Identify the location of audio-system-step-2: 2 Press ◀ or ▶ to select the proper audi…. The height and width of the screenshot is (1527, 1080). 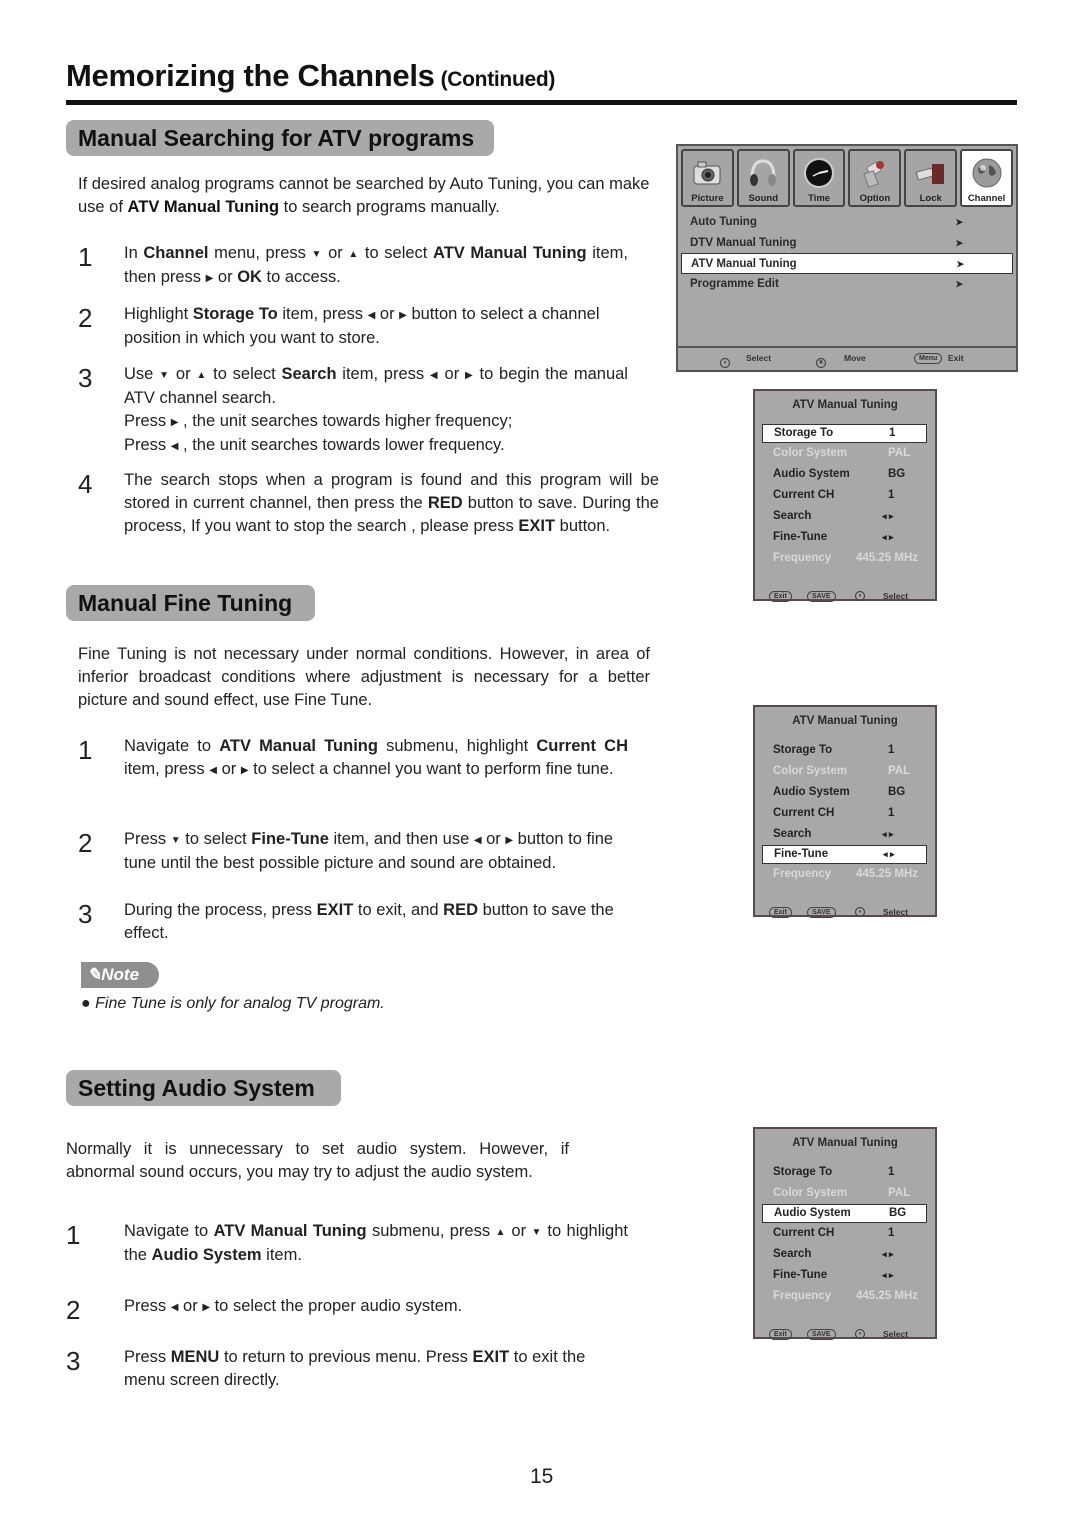
(347, 1310).